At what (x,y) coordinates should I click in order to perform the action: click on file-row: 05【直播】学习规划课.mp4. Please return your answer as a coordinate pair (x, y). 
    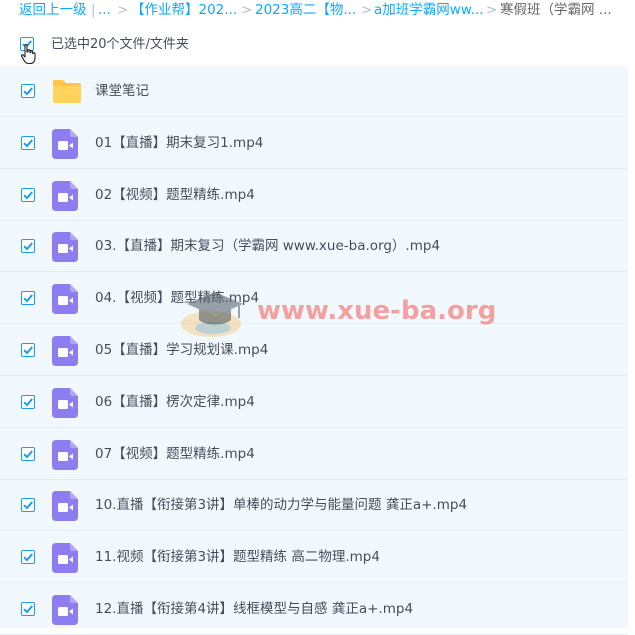
    Looking at the image, I should click on (314, 350).